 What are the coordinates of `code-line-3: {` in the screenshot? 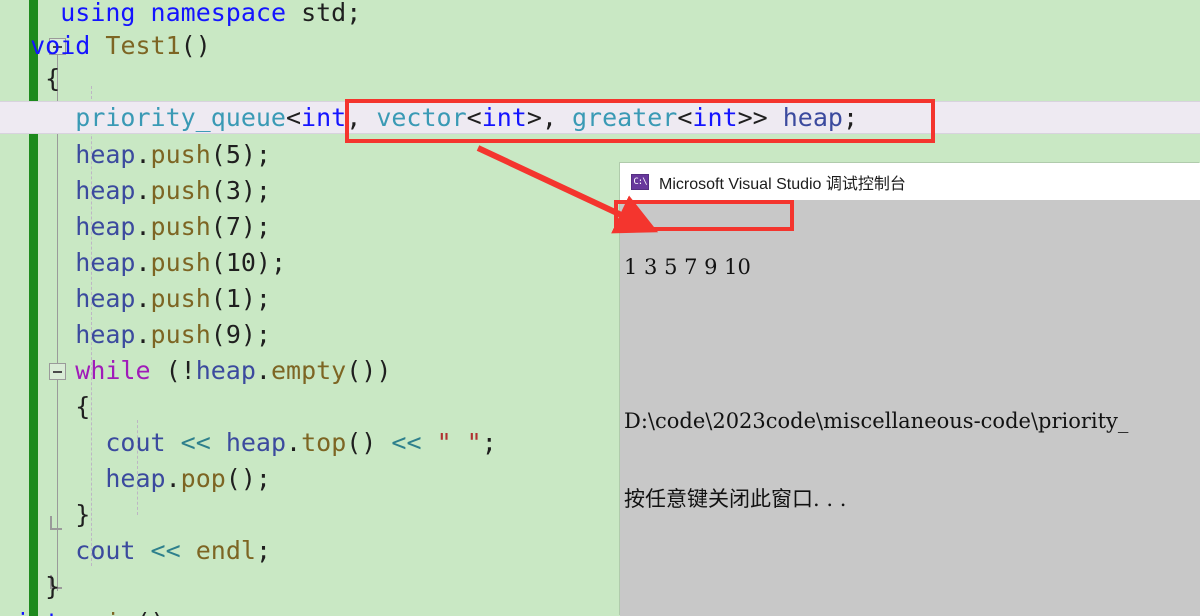 It's located at (600, 78).